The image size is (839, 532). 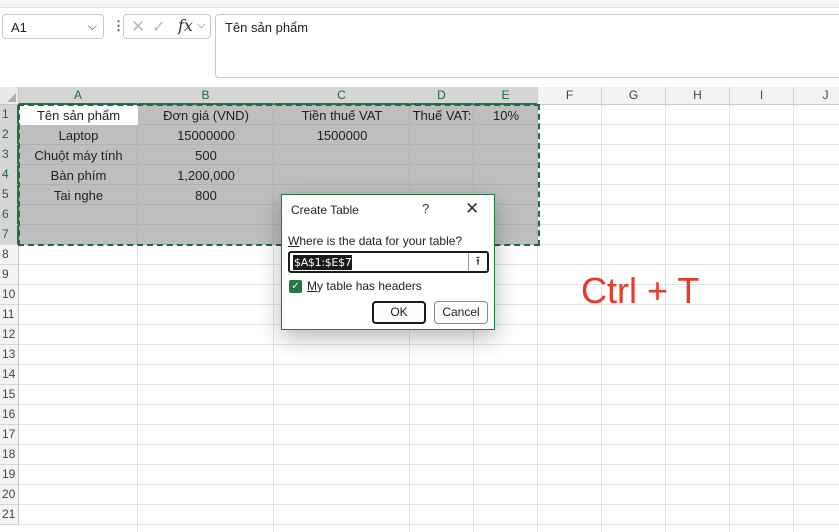 What do you see at coordinates (698, 96) in the screenshot?
I see `column-header-h: H` at bounding box center [698, 96].